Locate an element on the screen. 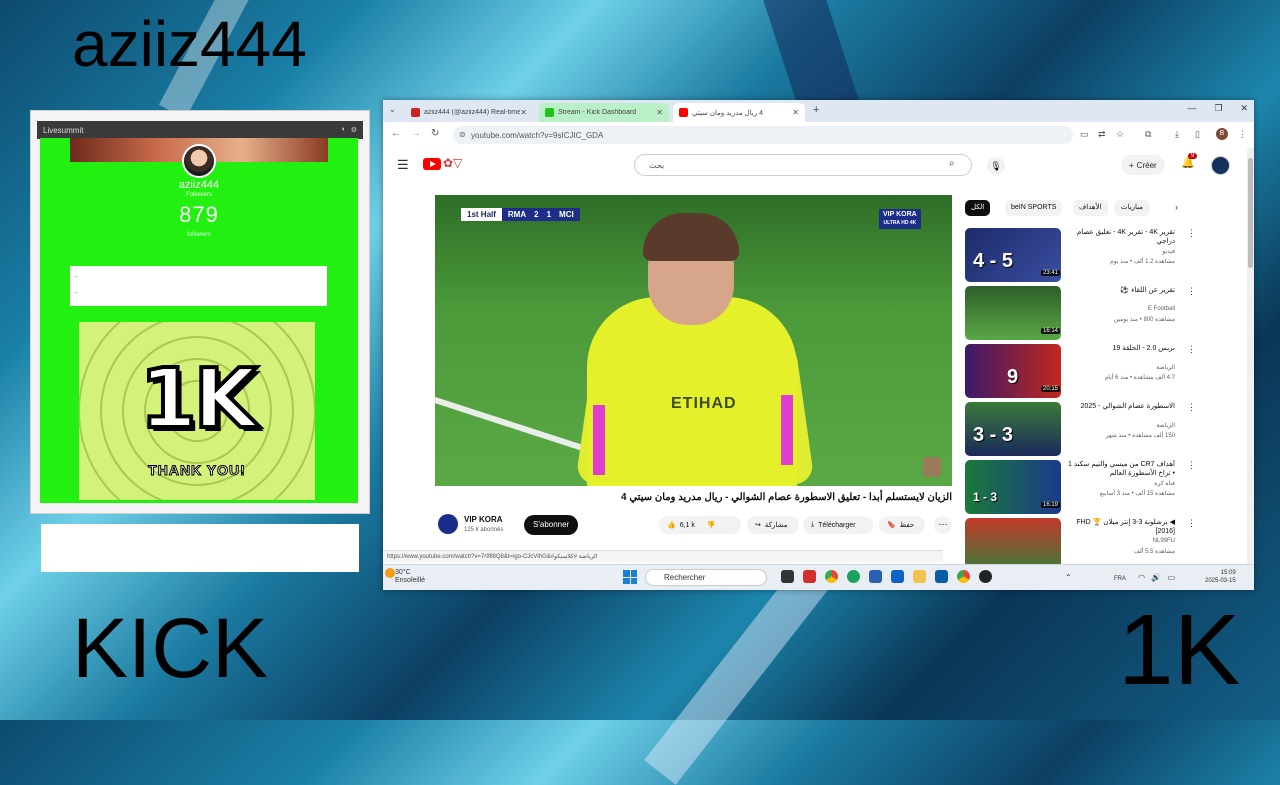 The height and width of the screenshot is (785, 1280). back-icon: ← is located at coordinates (396, 133).